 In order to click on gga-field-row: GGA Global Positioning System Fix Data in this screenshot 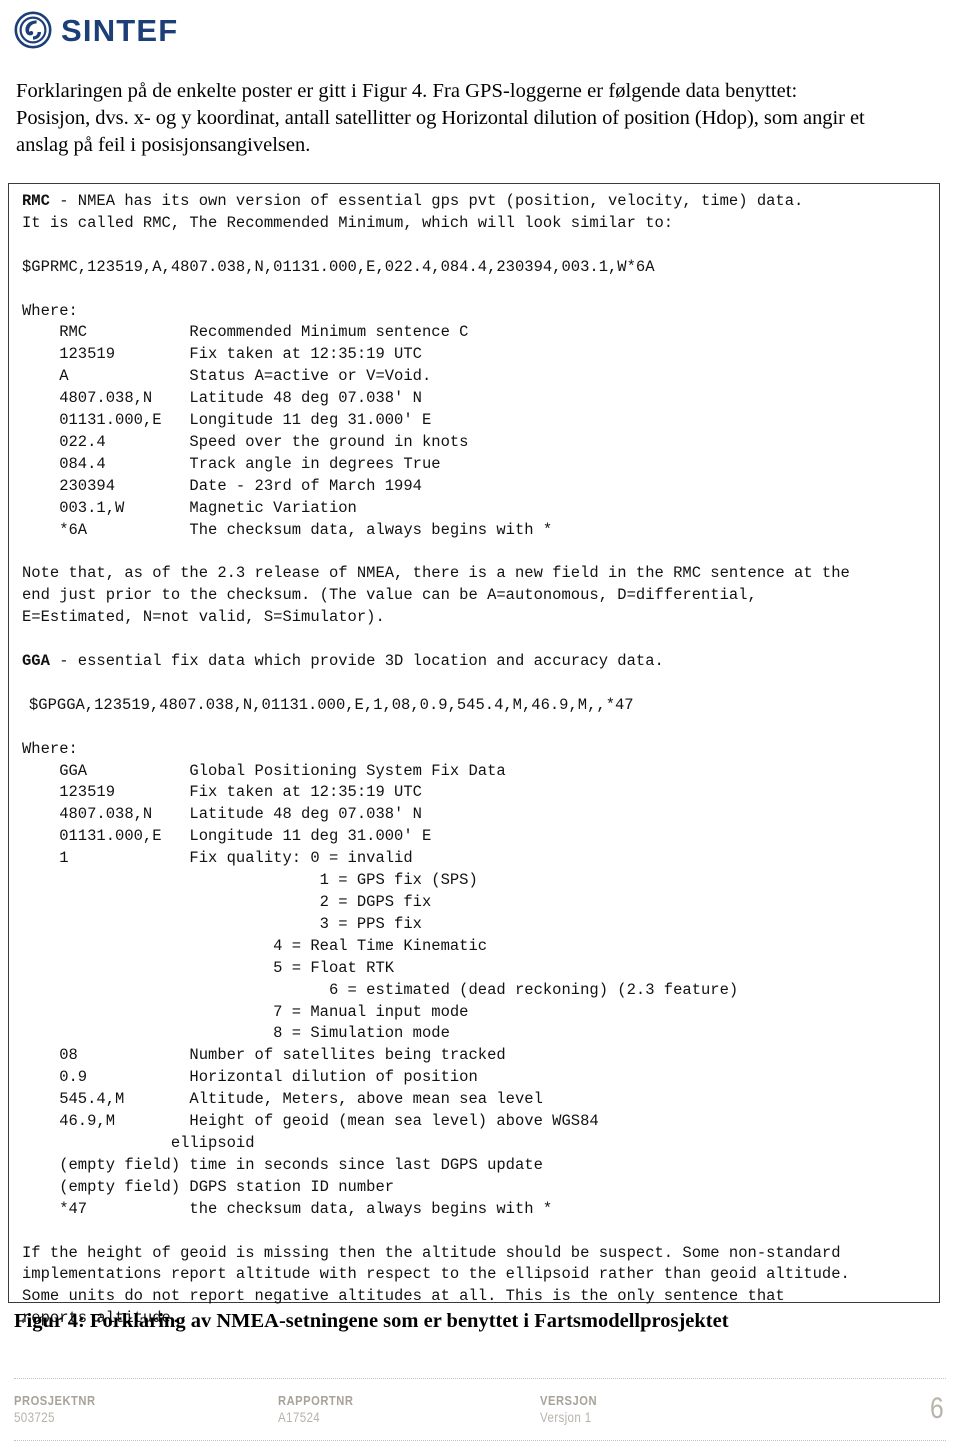, I will do `click(264, 770)`.